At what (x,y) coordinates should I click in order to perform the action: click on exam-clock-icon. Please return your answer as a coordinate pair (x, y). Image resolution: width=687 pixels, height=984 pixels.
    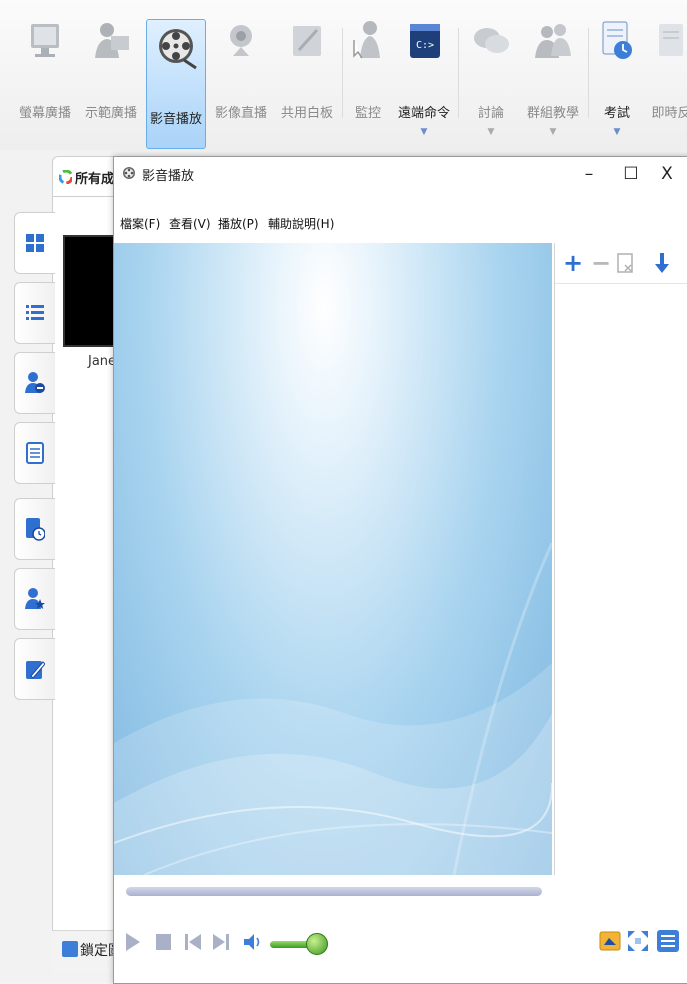
    Looking at the image, I should click on (617, 41).